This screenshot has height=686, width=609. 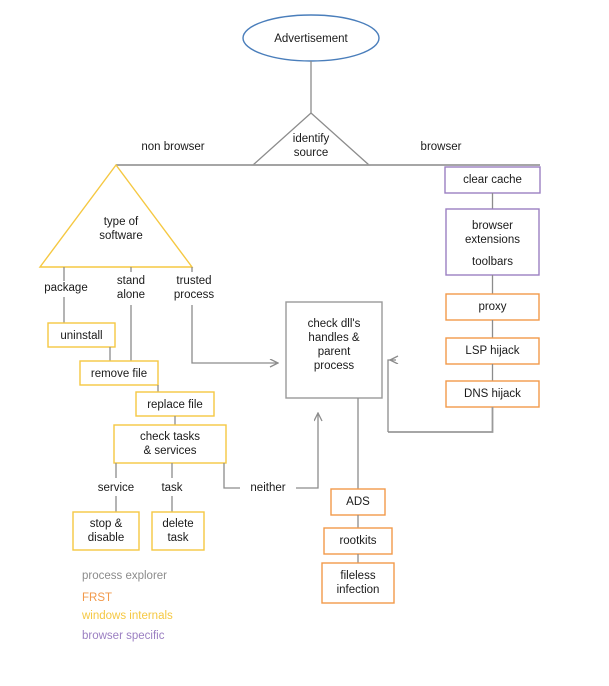 I want to click on lsp-hijack-label: LSP hijack, so click(x=492, y=351).